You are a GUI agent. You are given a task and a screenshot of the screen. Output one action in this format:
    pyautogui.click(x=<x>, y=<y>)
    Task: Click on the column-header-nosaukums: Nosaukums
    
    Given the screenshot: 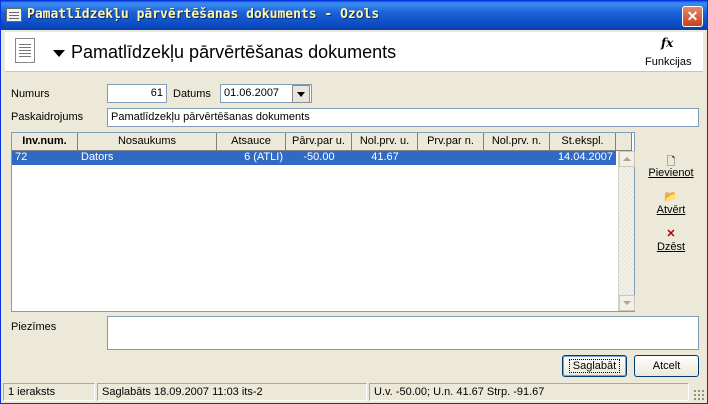 What is the action you would take?
    pyautogui.click(x=147, y=142)
    